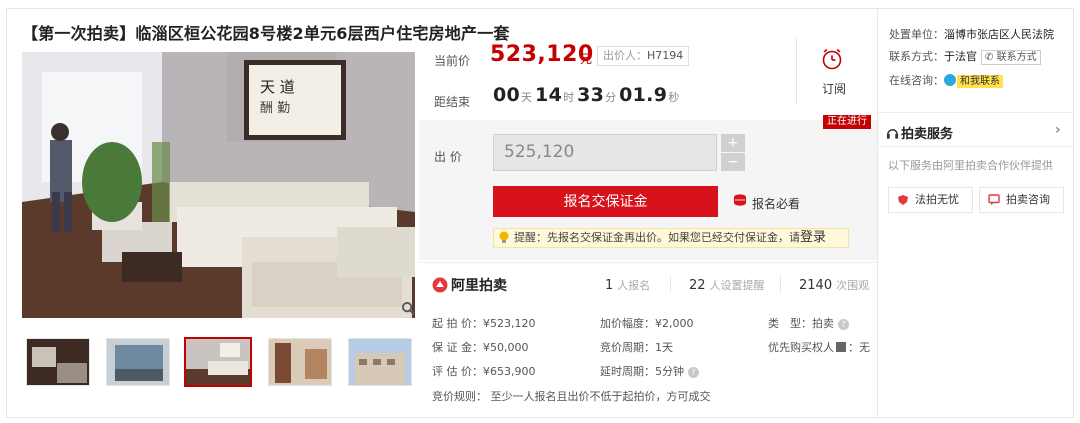 The height and width of the screenshot is (423, 1080). Describe the element at coordinates (816, 285) in the screenshot. I see `view-number: 2140` at that location.